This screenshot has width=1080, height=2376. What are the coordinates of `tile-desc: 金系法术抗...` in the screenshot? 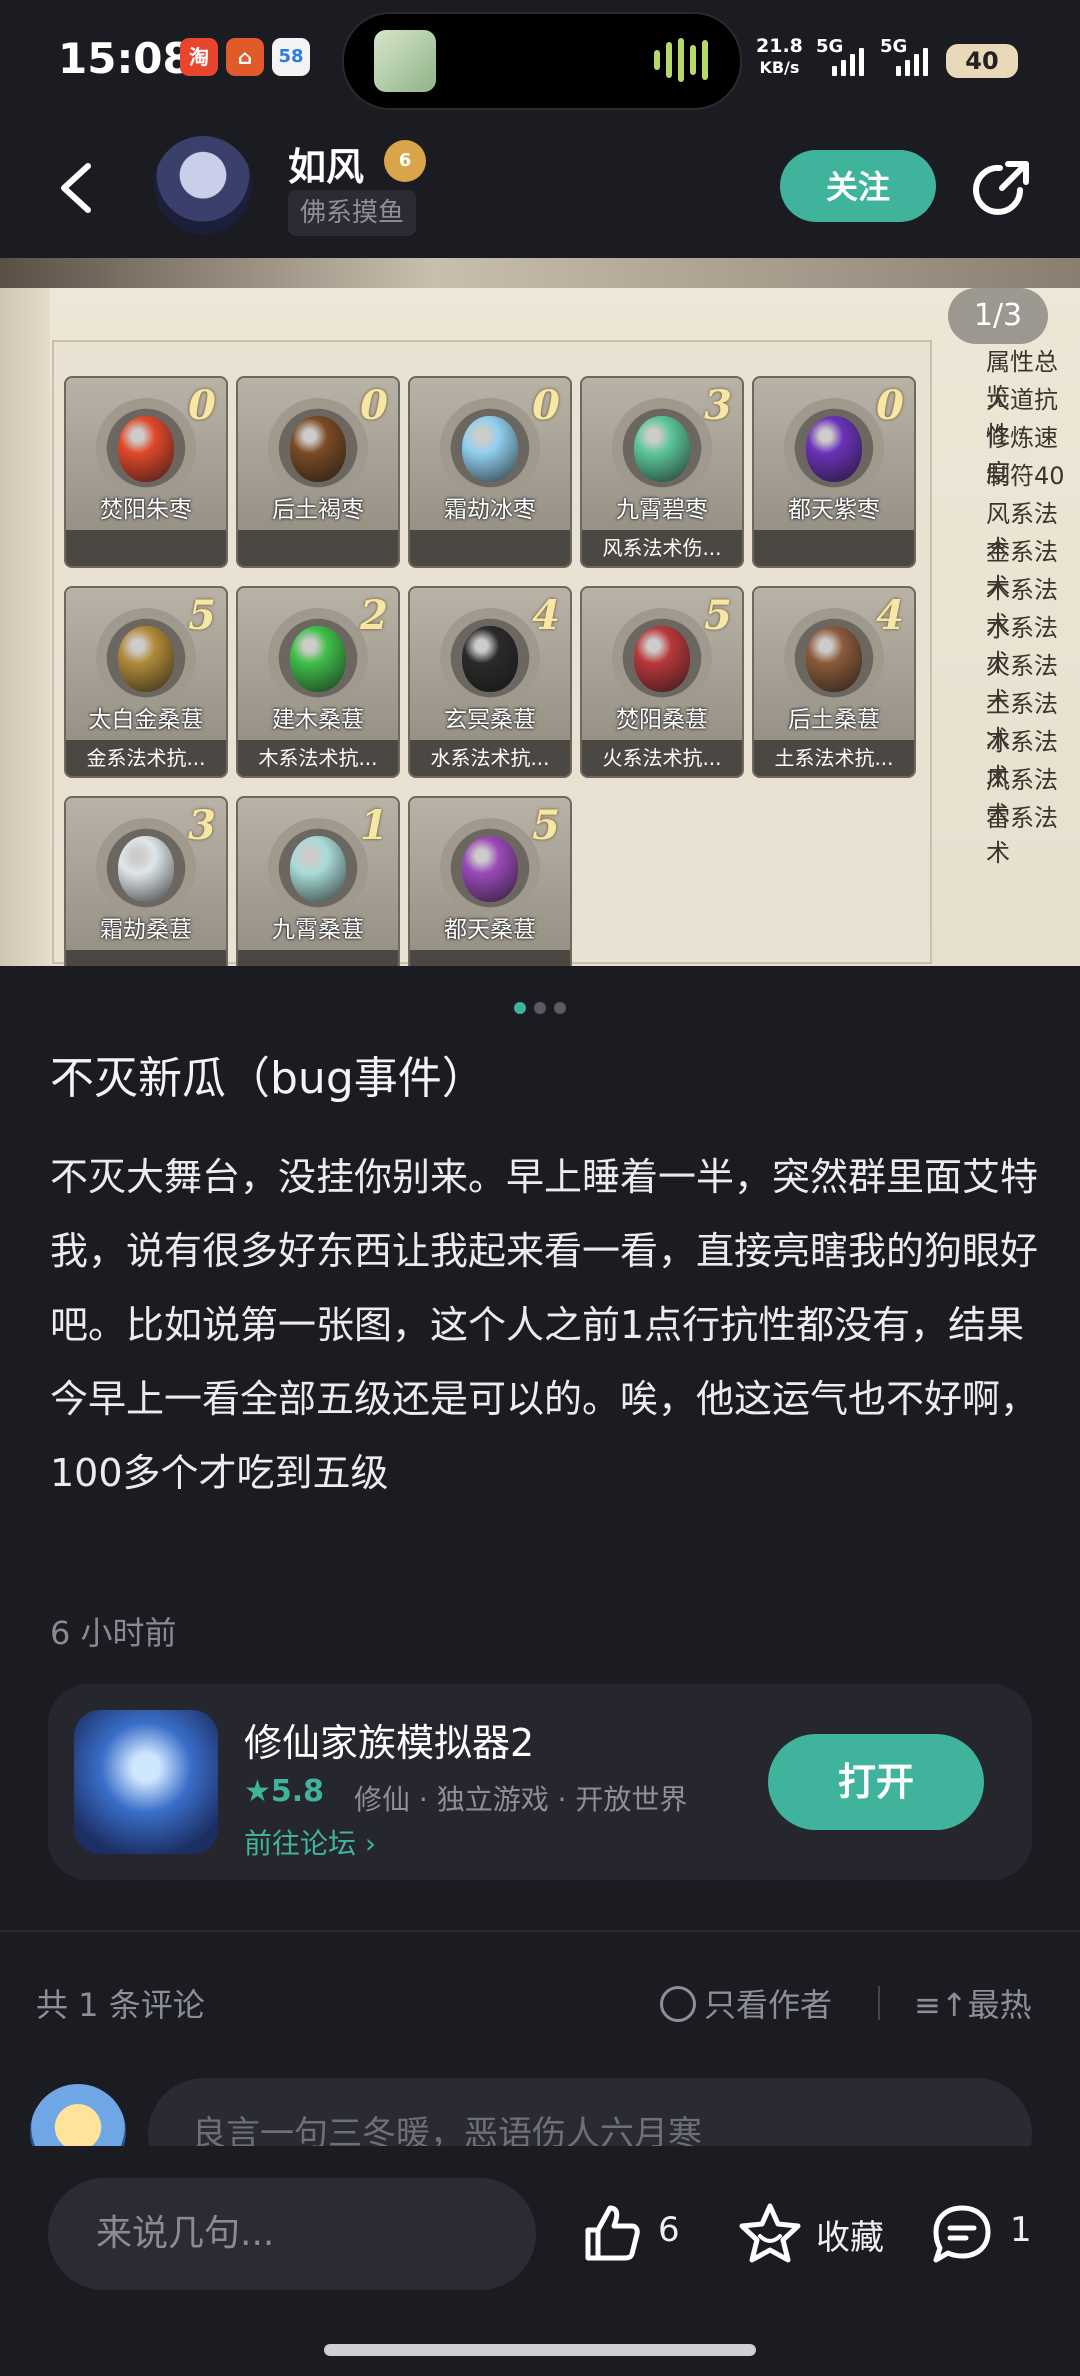 It's located at (146, 758).